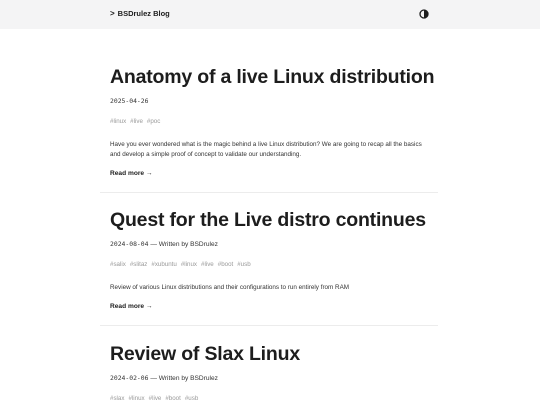 The height and width of the screenshot is (405, 540). What do you see at coordinates (269, 378) in the screenshot?
I see `post-meta: 2024-02-06 — Written by BSDrulez` at bounding box center [269, 378].